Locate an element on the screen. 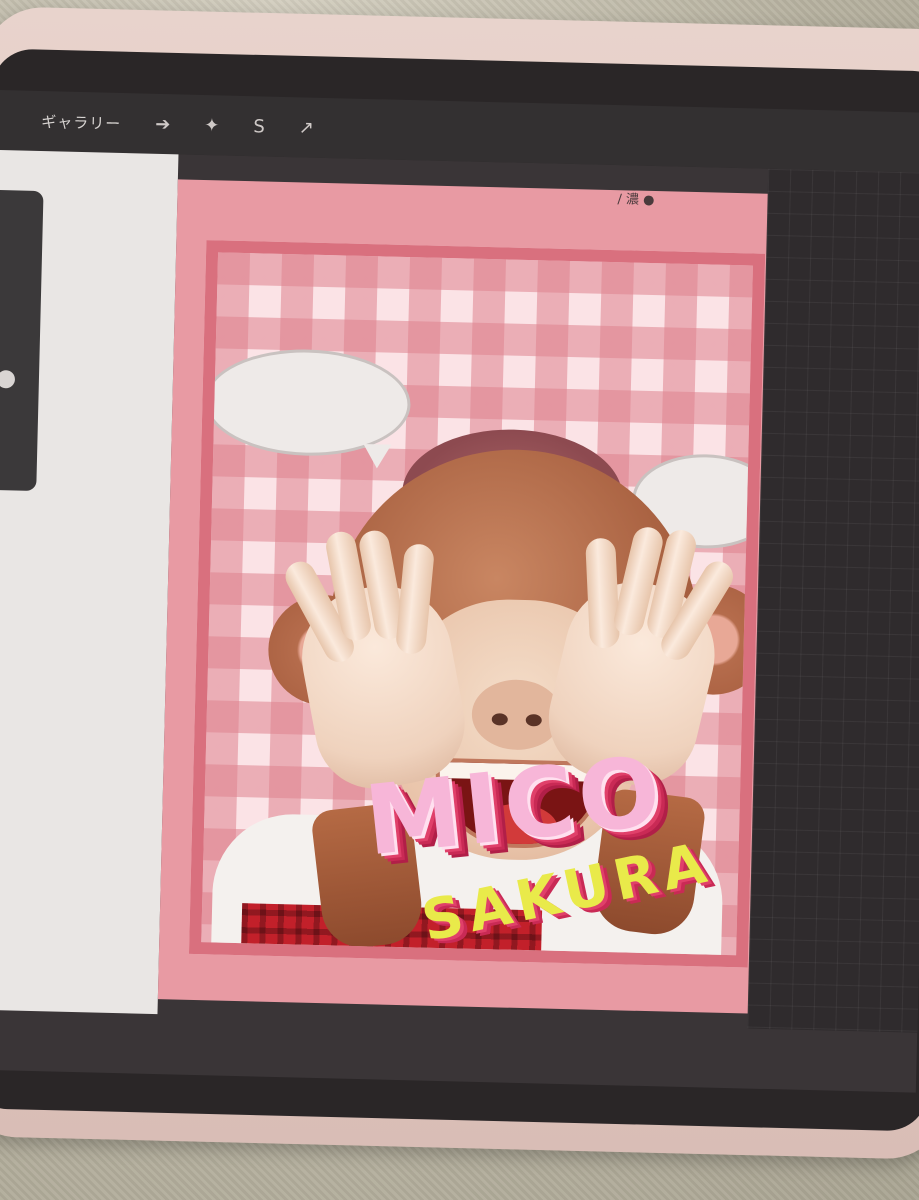  transform-icon: ↗ is located at coordinates (307, 127).